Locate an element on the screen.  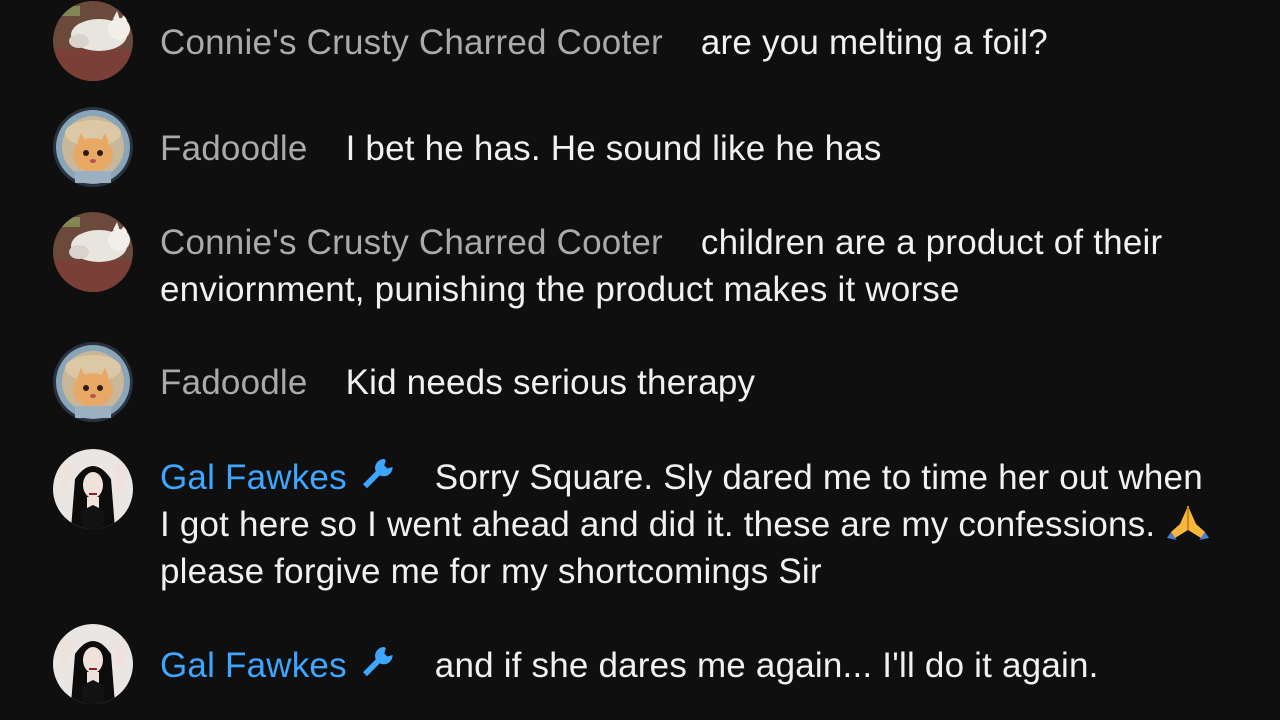
chat-message-text: are you melting a foil? is located at coordinates (874, 42).